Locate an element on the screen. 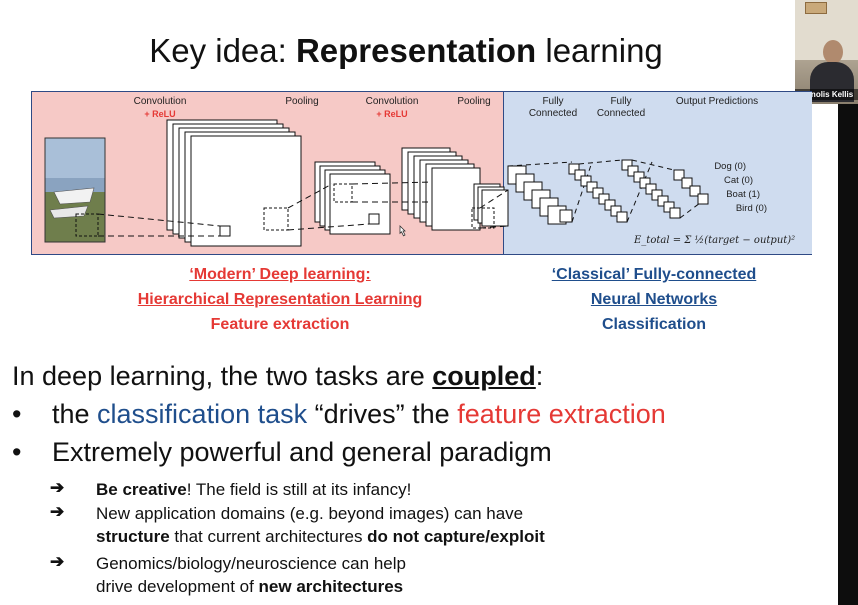 This screenshot has height=605, width=858. bullet-1-red: feature extraction is located at coordinates (561, 414).